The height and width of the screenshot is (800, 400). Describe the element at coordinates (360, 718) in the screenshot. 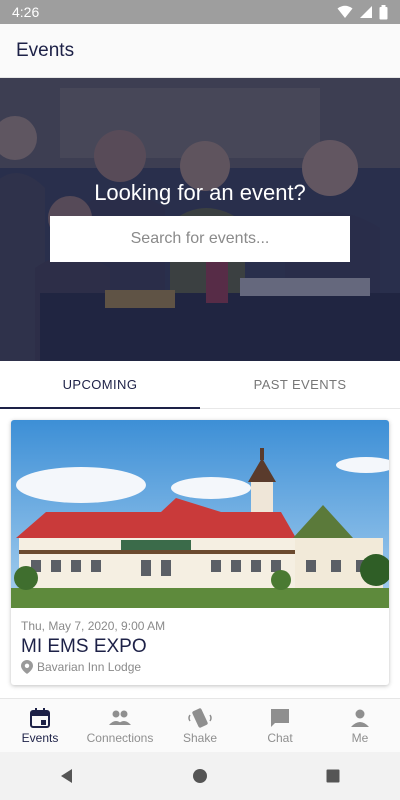

I see `person-icon` at that location.